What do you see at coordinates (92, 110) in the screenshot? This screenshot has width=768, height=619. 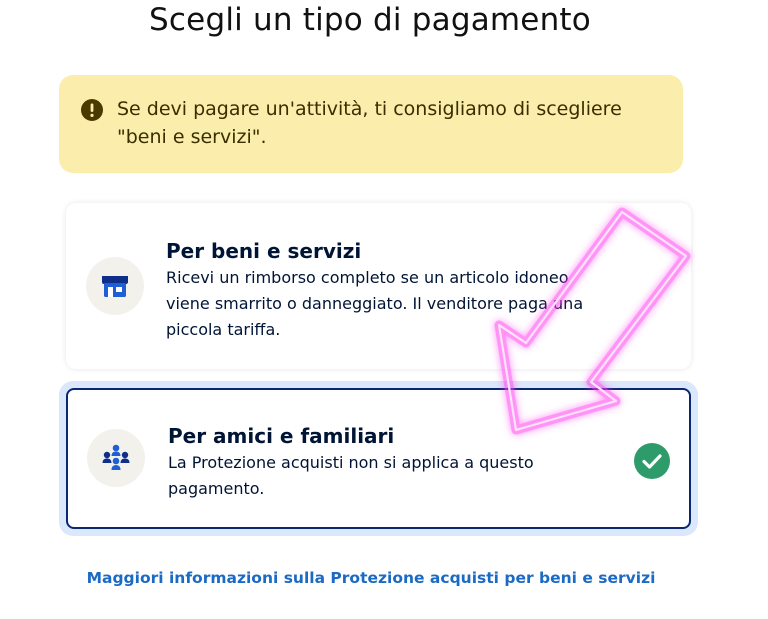 I see `exclamation-icon` at bounding box center [92, 110].